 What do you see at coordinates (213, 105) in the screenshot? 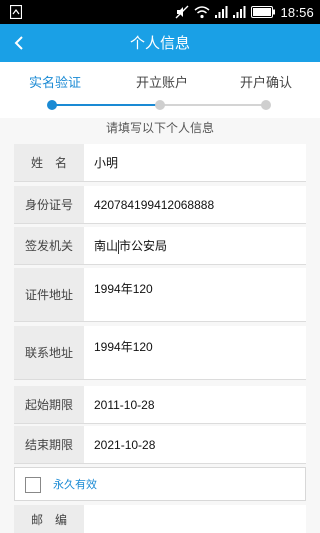
I see `step-progress-pending` at bounding box center [213, 105].